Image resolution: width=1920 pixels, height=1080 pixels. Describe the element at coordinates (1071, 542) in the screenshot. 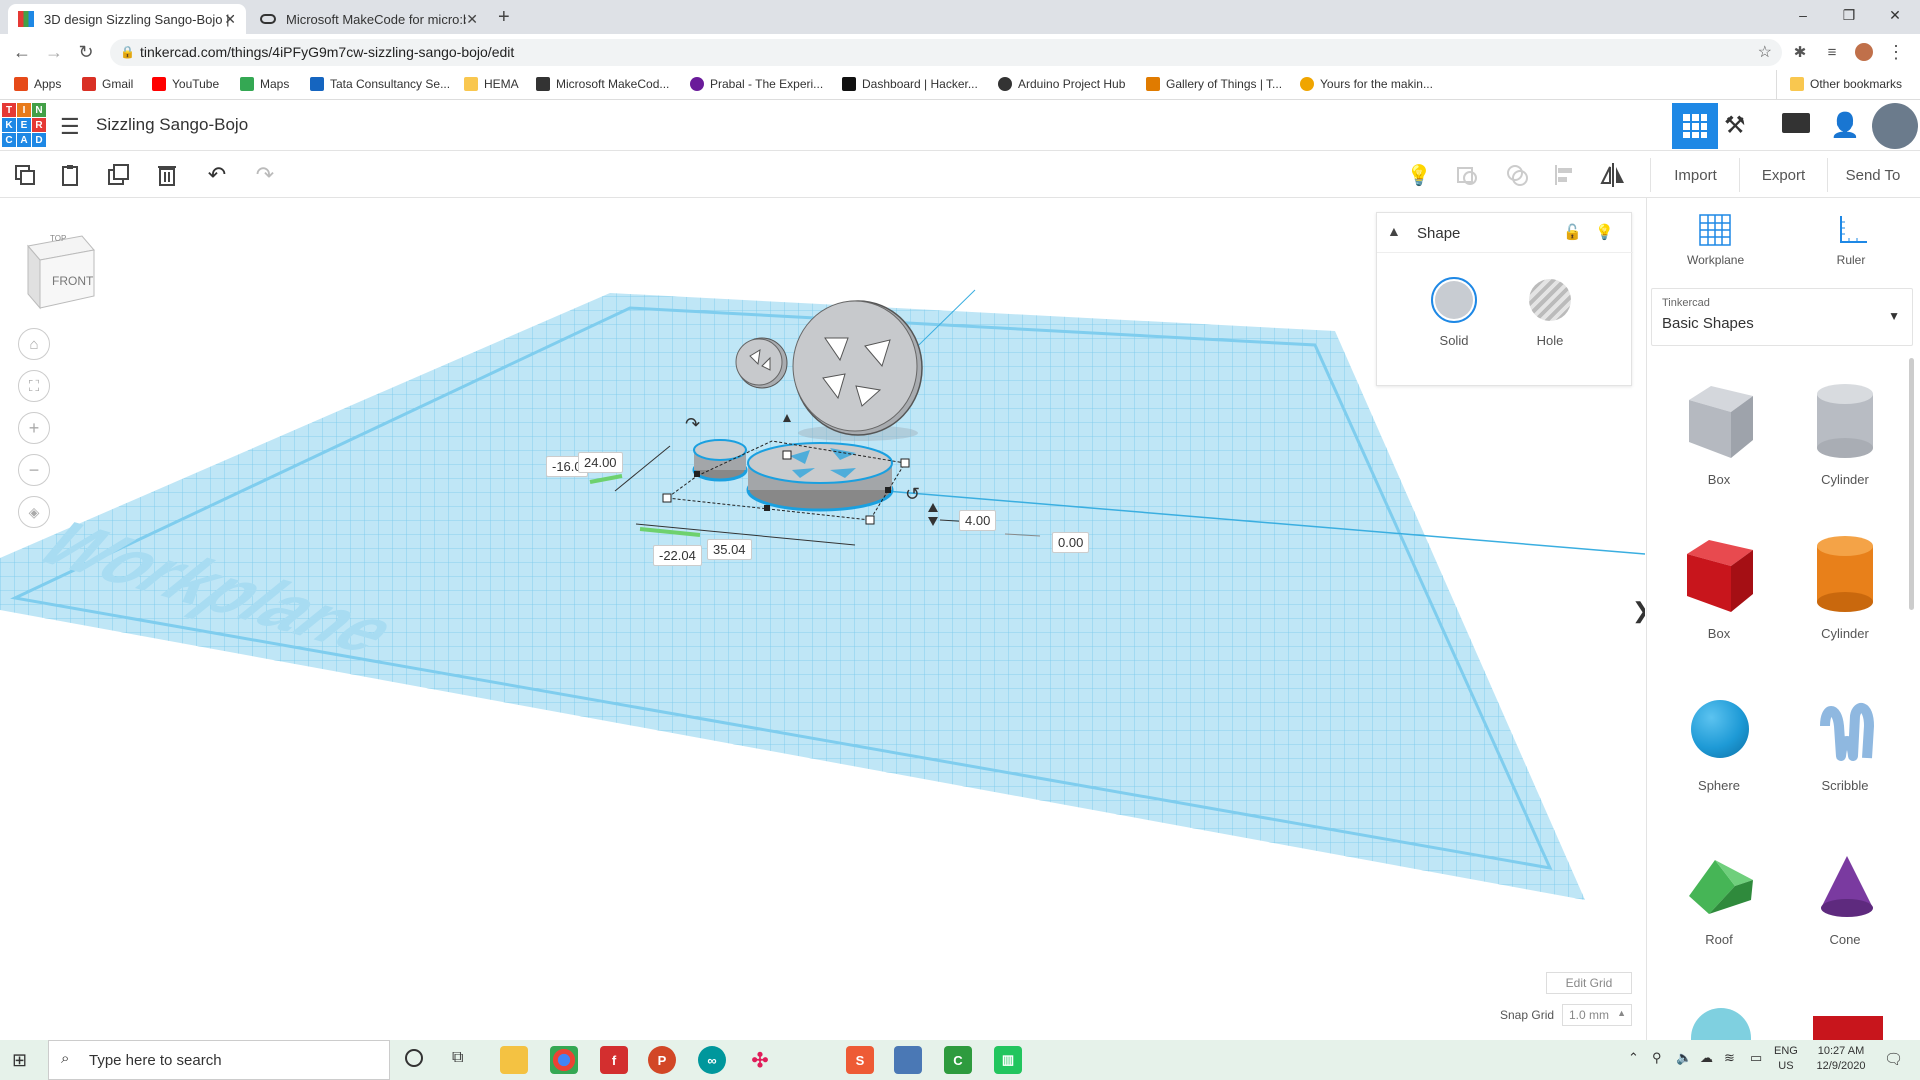

I see `z-position-field: 0.00` at that location.